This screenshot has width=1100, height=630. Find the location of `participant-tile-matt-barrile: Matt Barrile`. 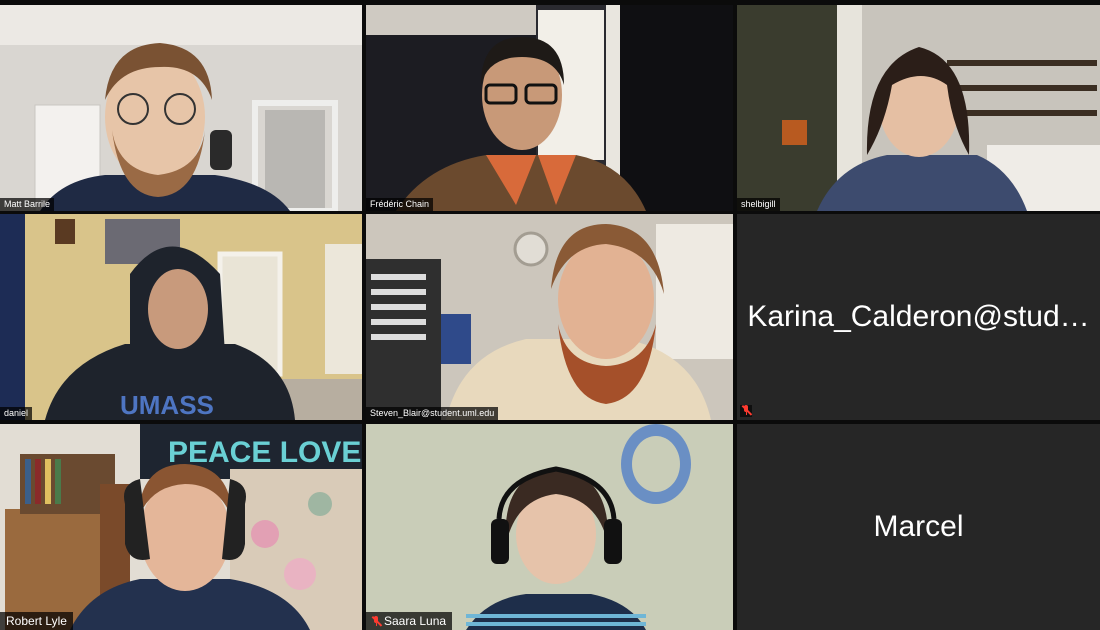

participant-tile-matt-barrile: Matt Barrile is located at coordinates (181, 108).